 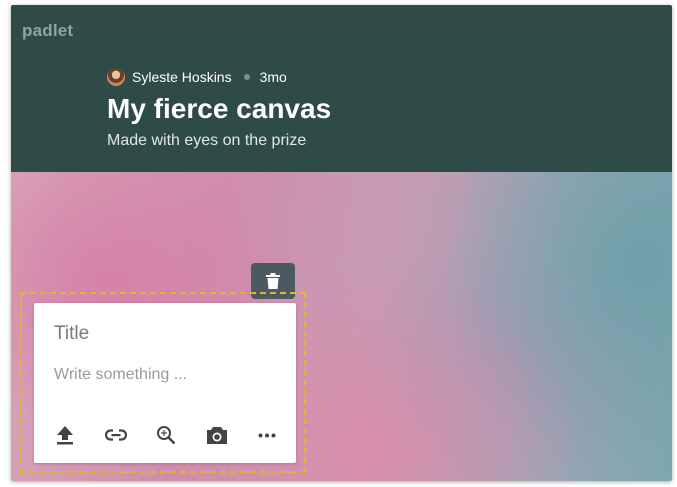 I want to click on image-search-icon, so click(x=166, y=435).